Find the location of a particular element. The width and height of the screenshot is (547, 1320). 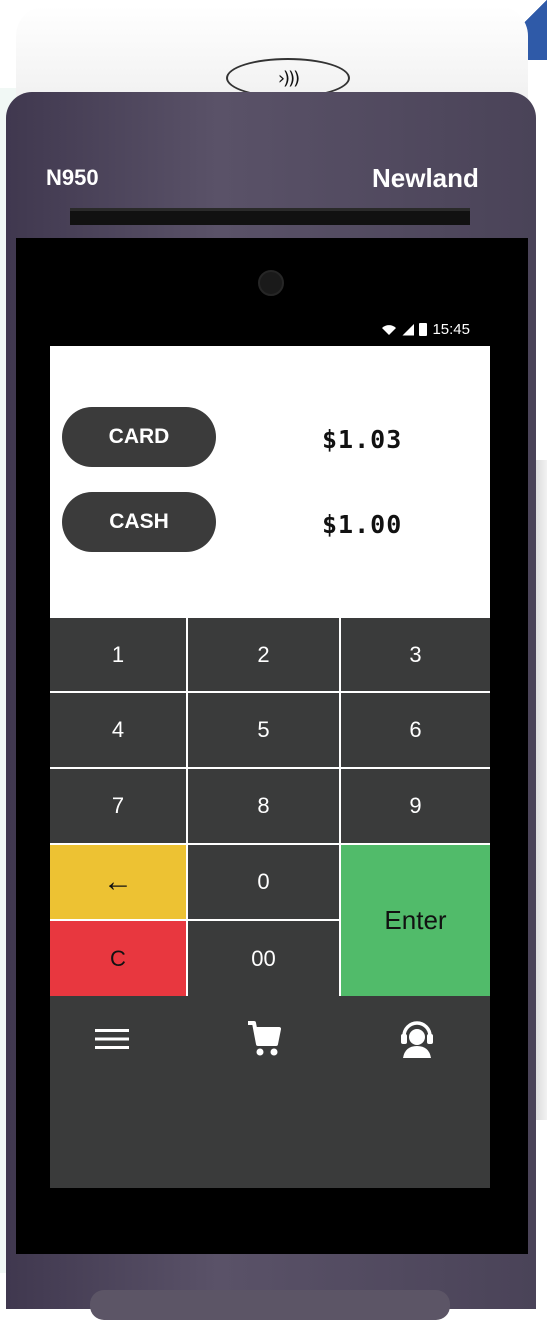

status-bar: 15:45 is located at coordinates (270, 330).